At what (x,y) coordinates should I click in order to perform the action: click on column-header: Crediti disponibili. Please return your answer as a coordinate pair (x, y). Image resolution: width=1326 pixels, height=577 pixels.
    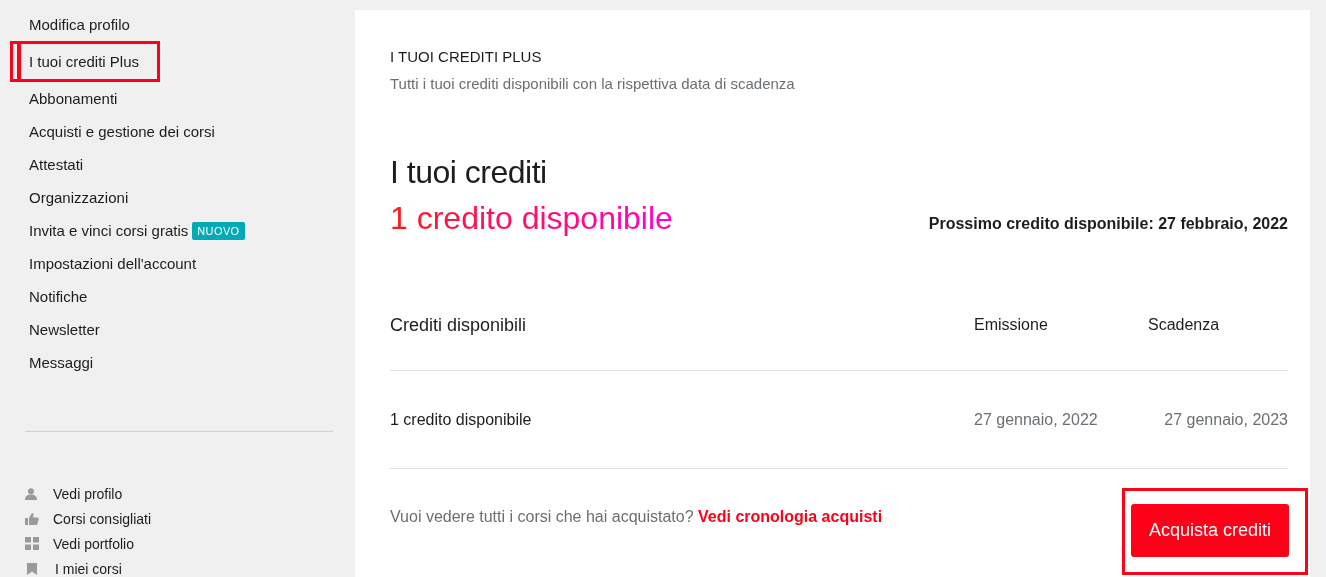
    Looking at the image, I should click on (459, 325).